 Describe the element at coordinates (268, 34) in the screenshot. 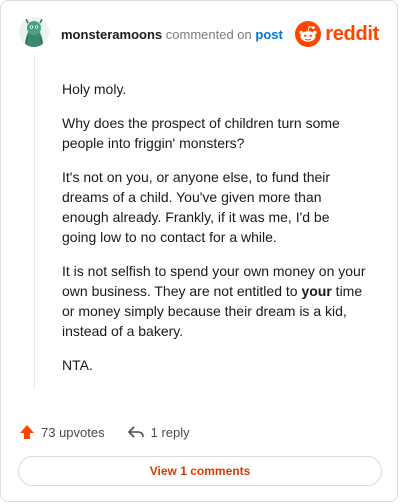

I see `post-link: post` at that location.